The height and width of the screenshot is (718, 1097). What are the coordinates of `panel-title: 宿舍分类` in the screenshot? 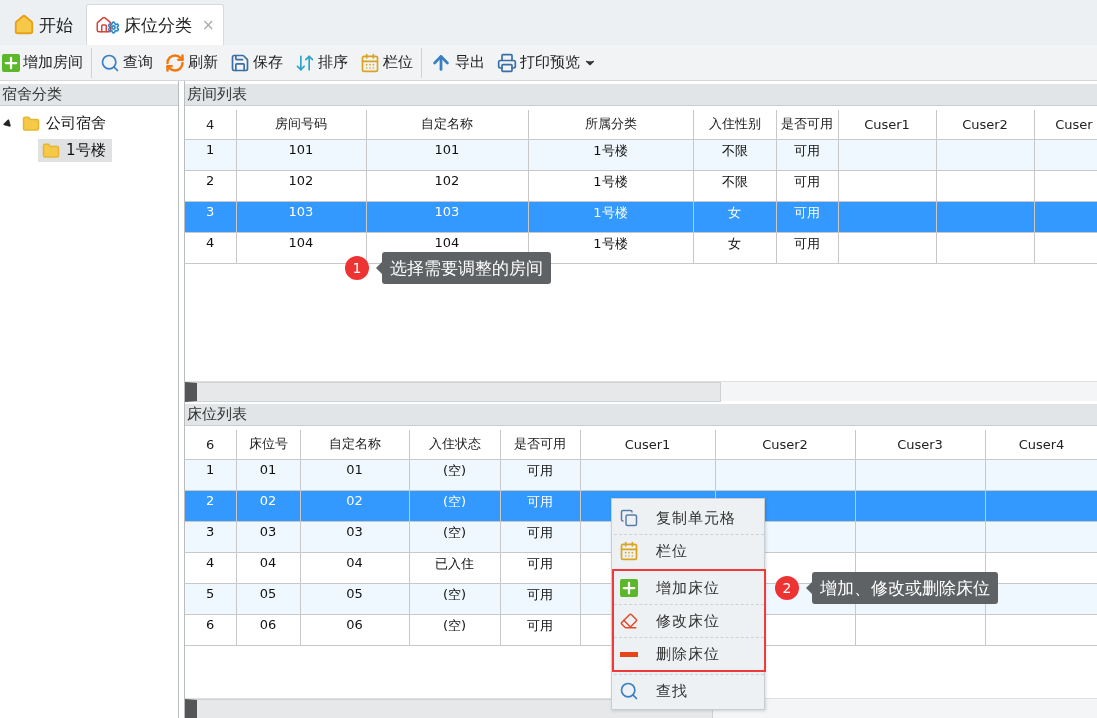 It's located at (89, 95).